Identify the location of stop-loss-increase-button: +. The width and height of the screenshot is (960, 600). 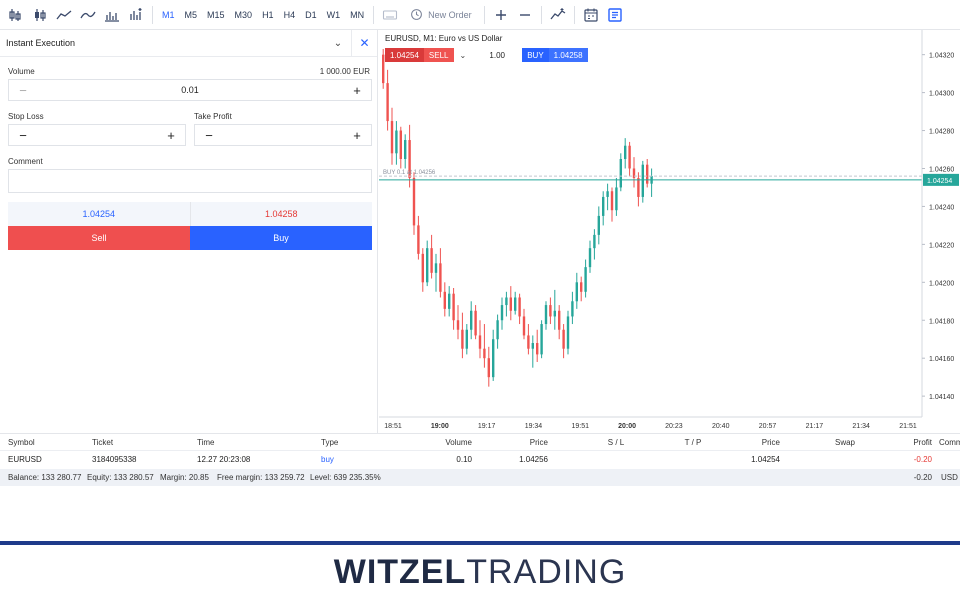
(171, 135).